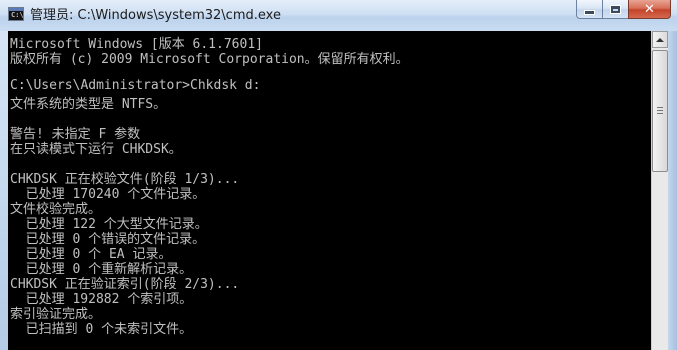 This screenshot has width=677, height=350. I want to click on scroll-up-button, so click(660, 39).